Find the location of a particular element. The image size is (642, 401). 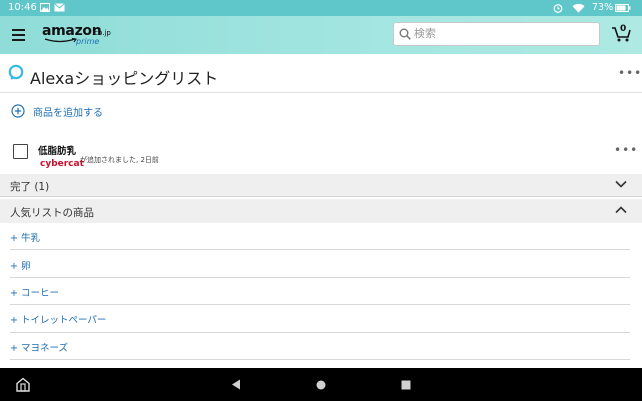

search-bar is located at coordinates (496, 34).